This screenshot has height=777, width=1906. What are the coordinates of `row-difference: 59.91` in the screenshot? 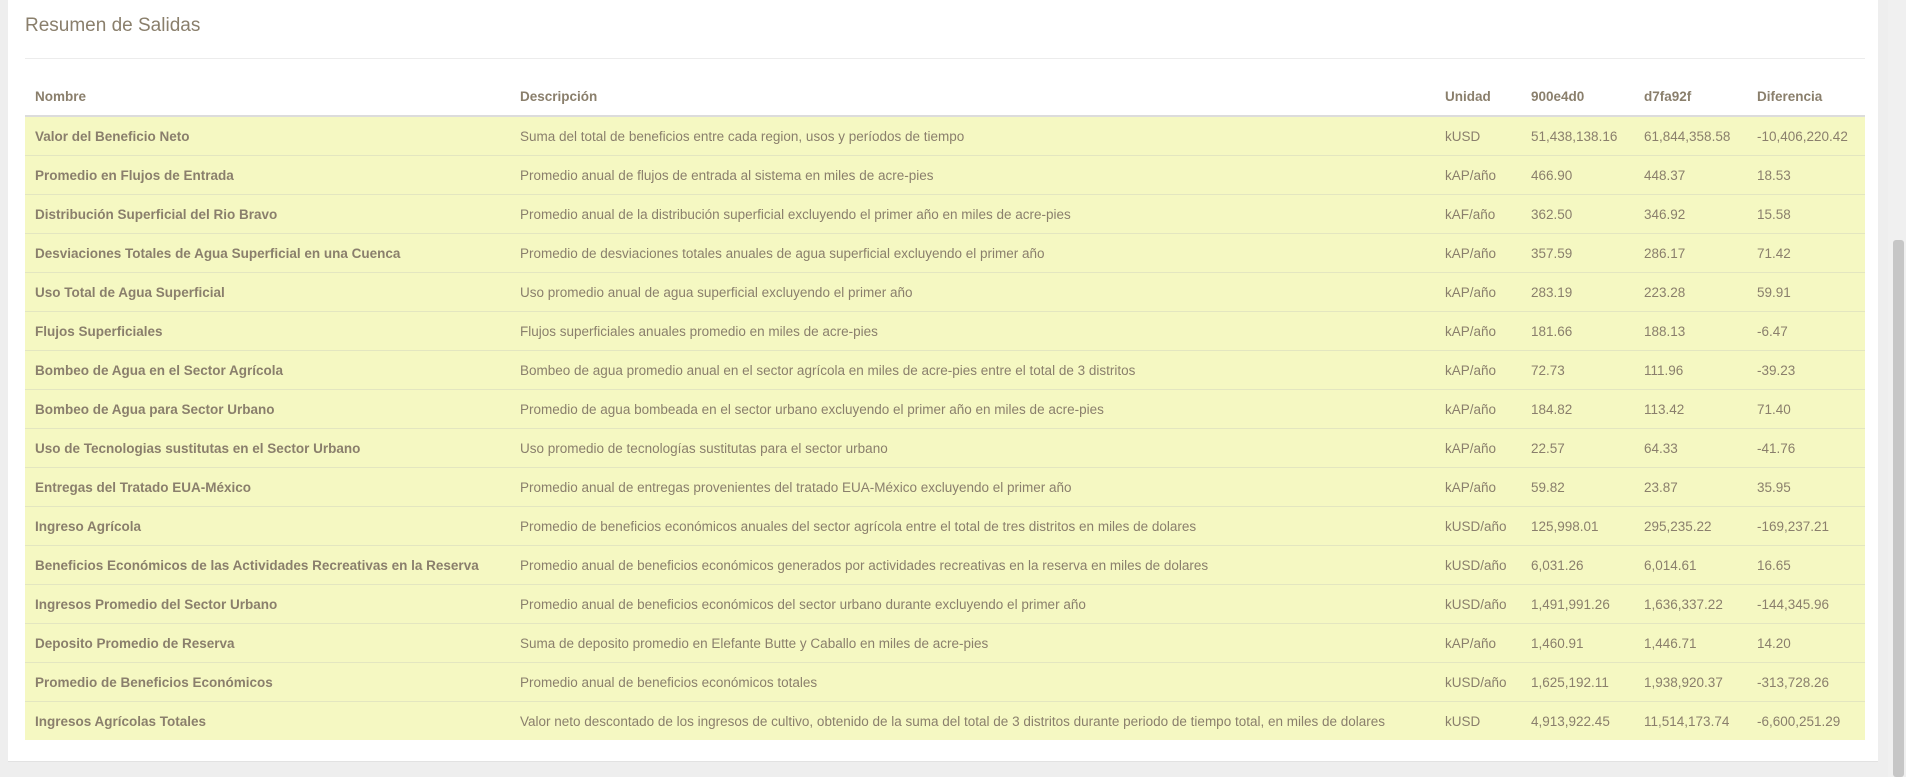 It's located at (1806, 292).